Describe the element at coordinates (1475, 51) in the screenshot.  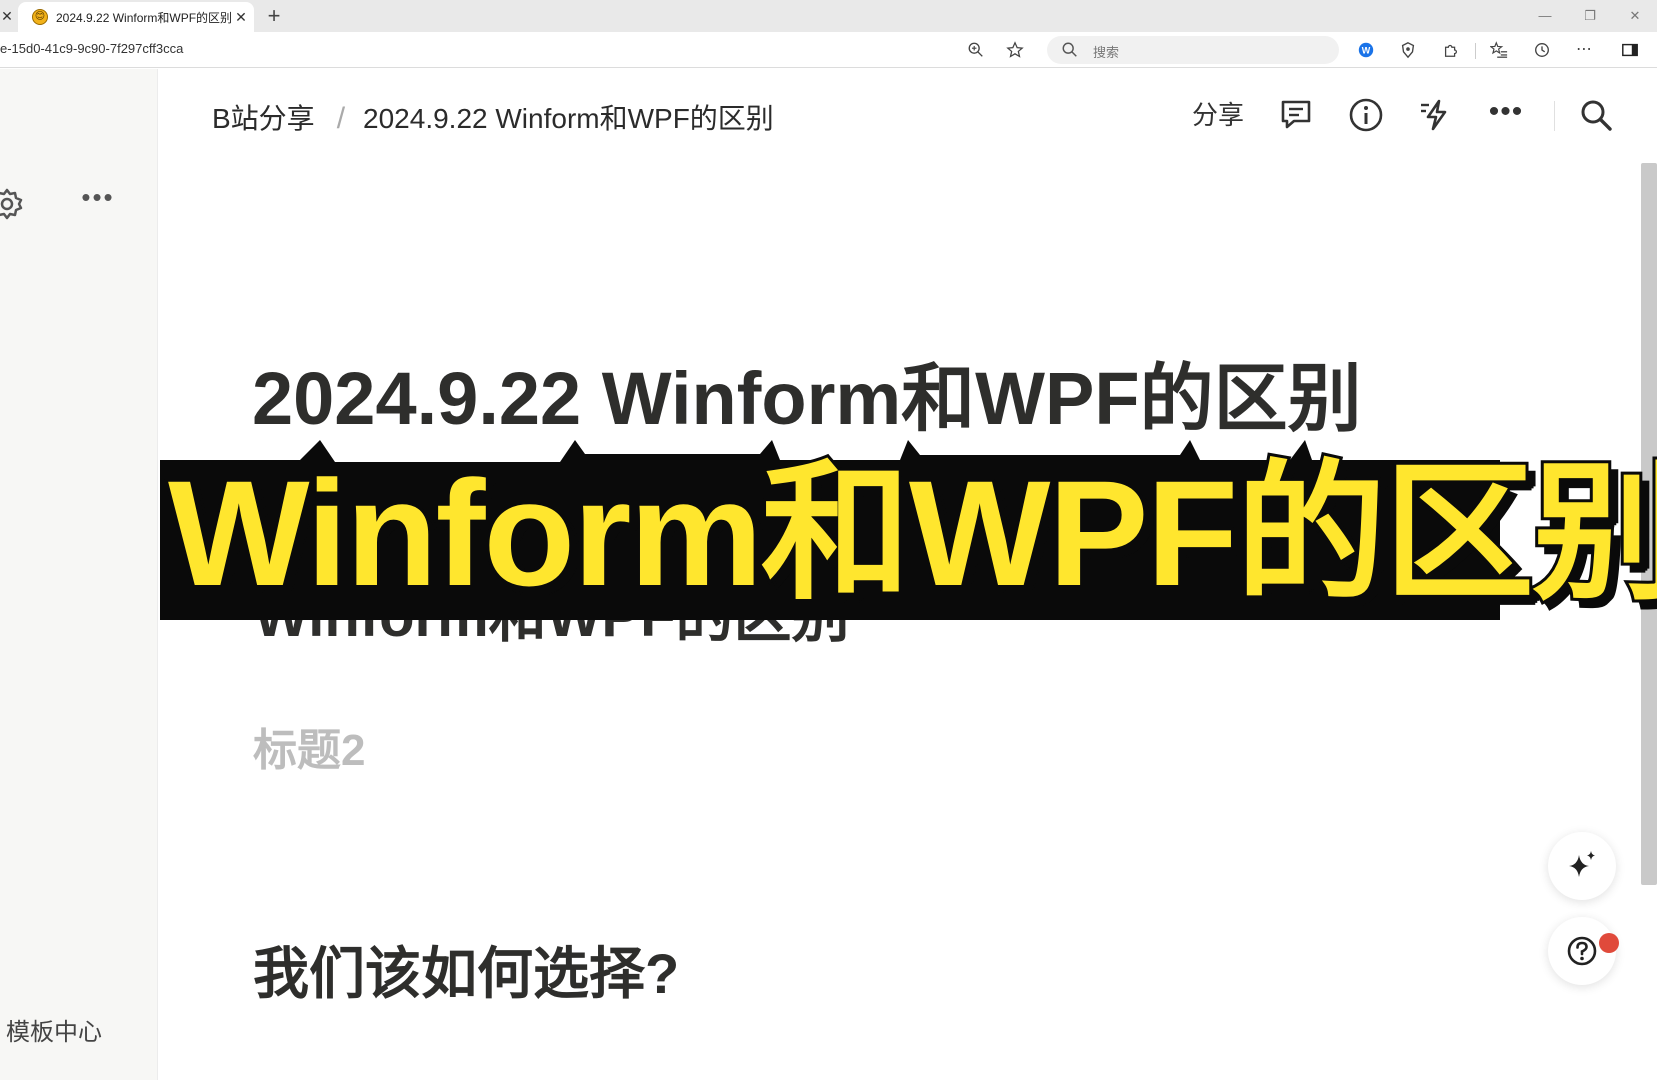
I see `toolbar-divider` at that location.